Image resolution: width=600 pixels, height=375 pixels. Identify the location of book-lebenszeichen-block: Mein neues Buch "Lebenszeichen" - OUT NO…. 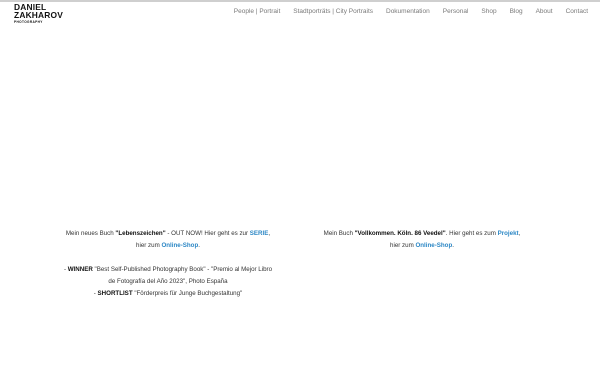
(168, 264).